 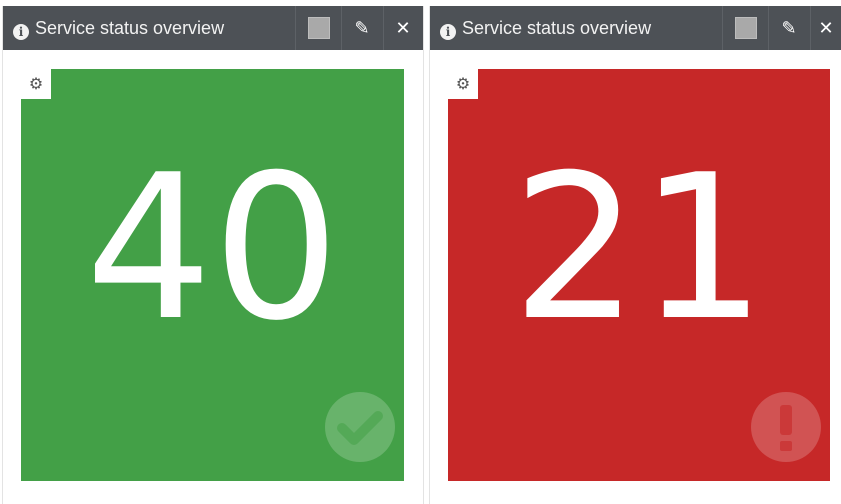 What do you see at coordinates (360, 427) in the screenshot?
I see `check-icon` at bounding box center [360, 427].